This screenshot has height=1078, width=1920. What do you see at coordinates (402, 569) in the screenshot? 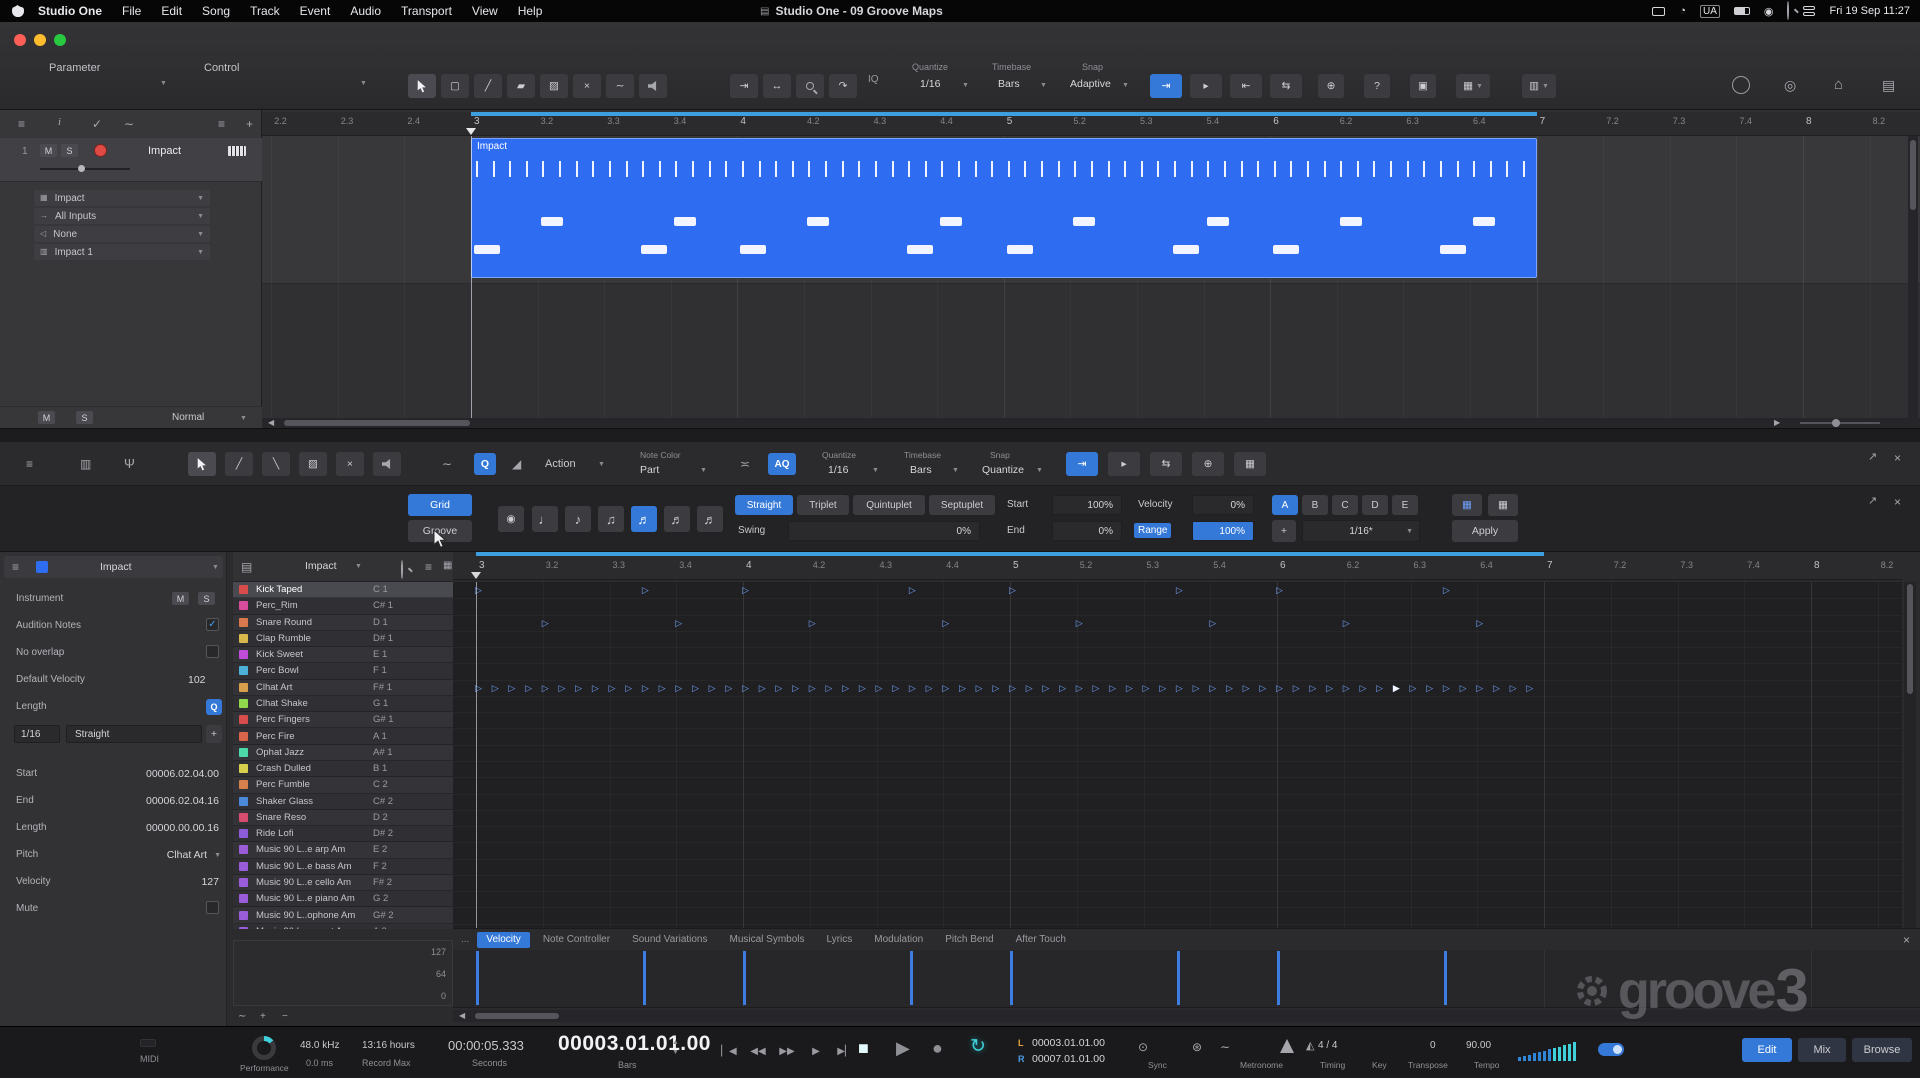
I see `pitch-search-icon` at bounding box center [402, 569].